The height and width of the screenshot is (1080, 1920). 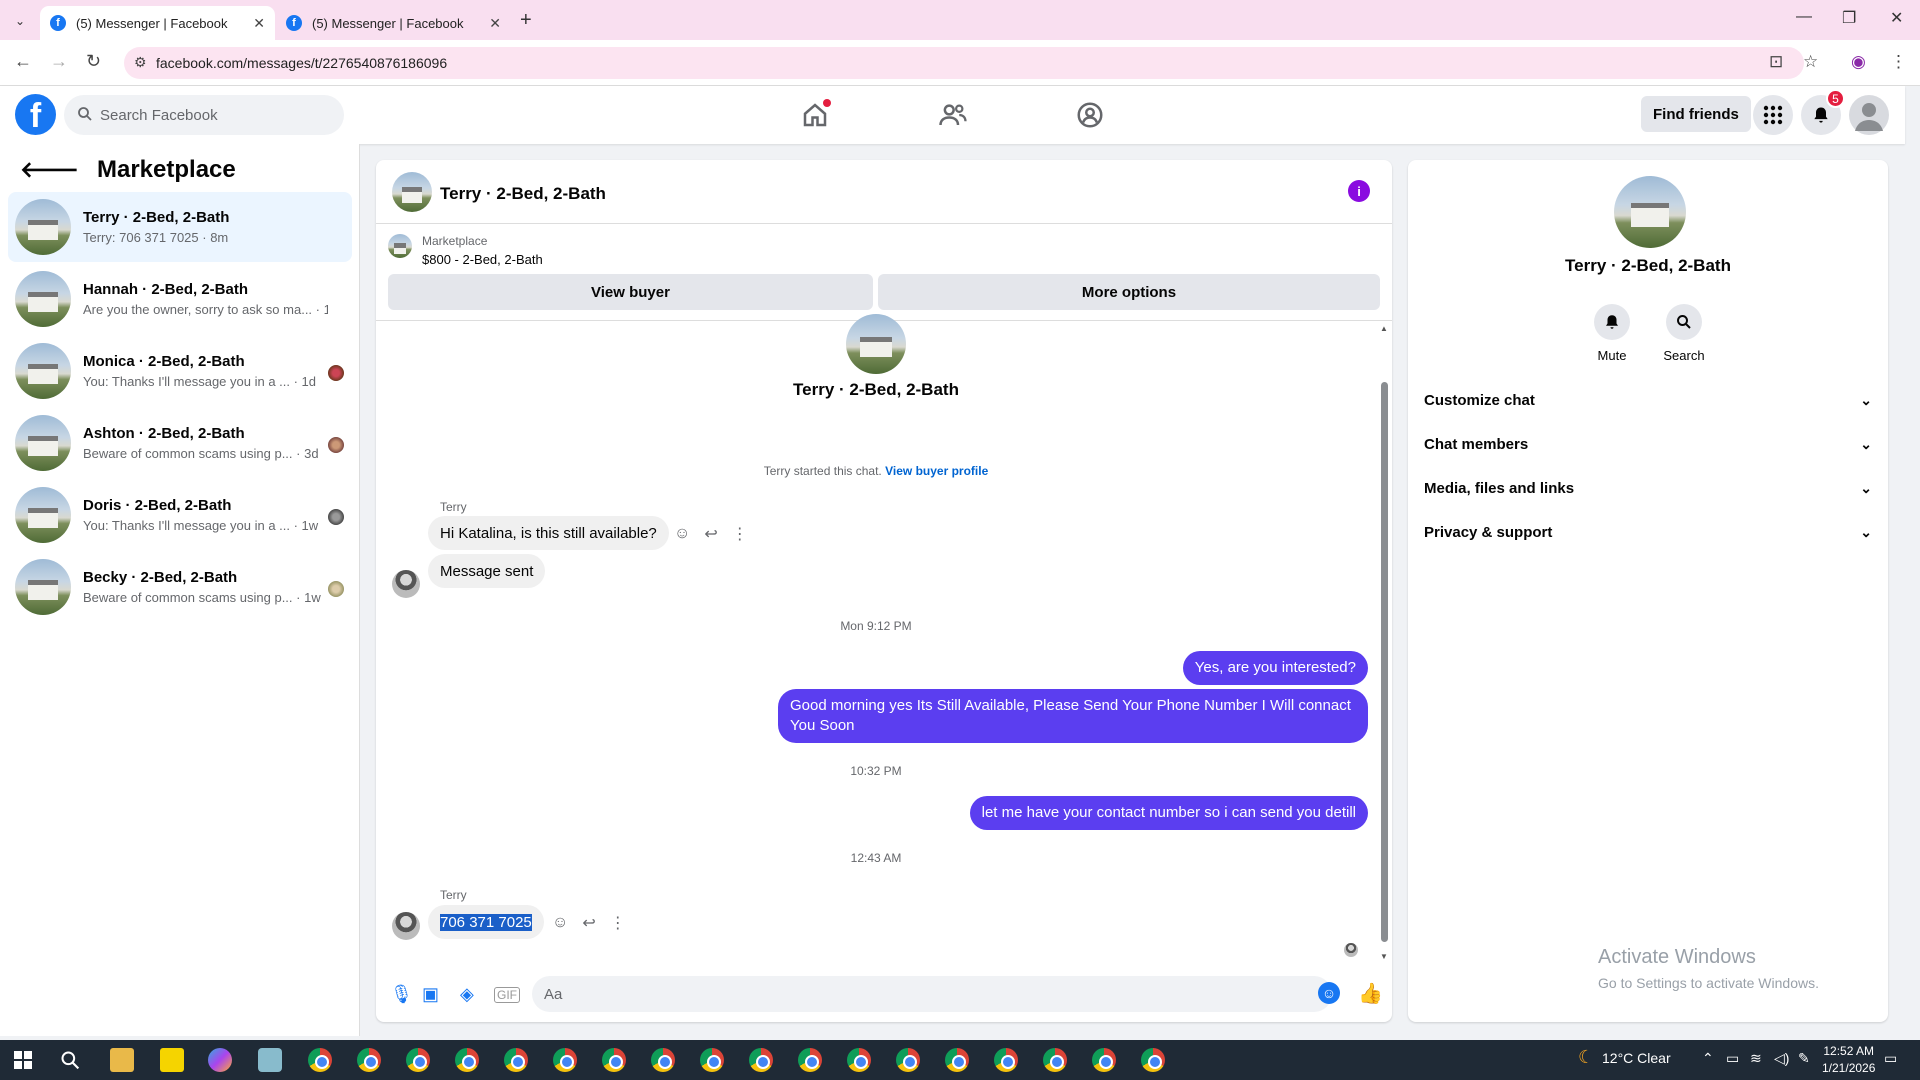 What do you see at coordinates (412, 192) in the screenshot?
I see `chat-avatar` at bounding box center [412, 192].